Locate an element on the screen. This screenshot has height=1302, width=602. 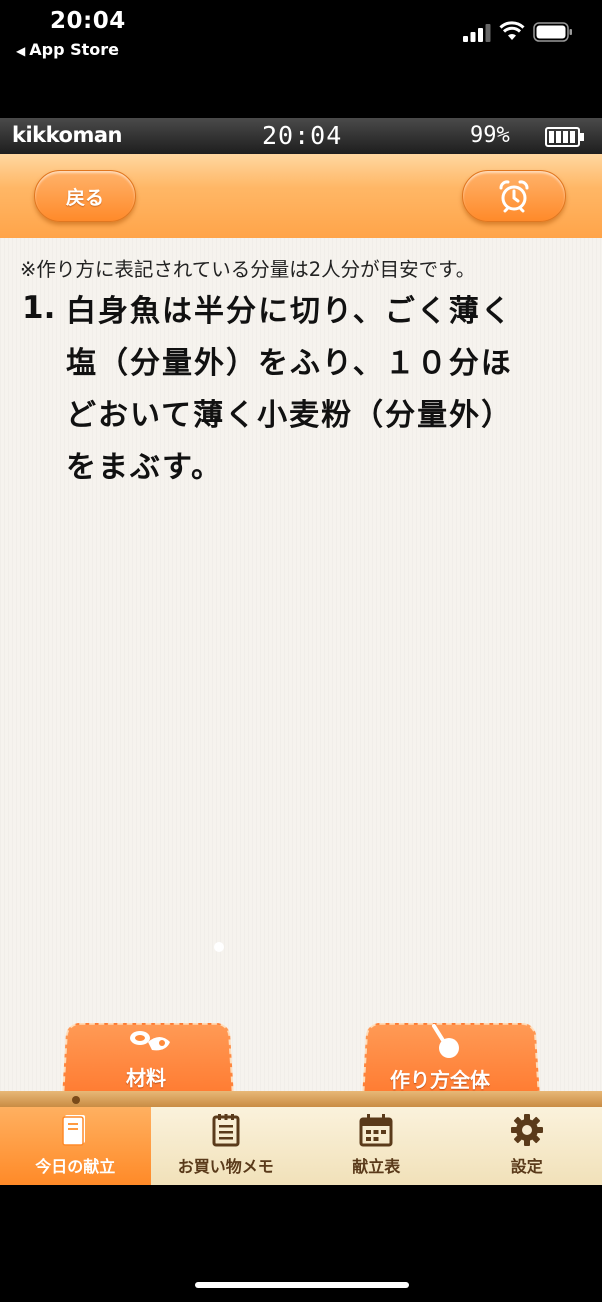
nav-item-label: 設定 is located at coordinates (526, 1166).